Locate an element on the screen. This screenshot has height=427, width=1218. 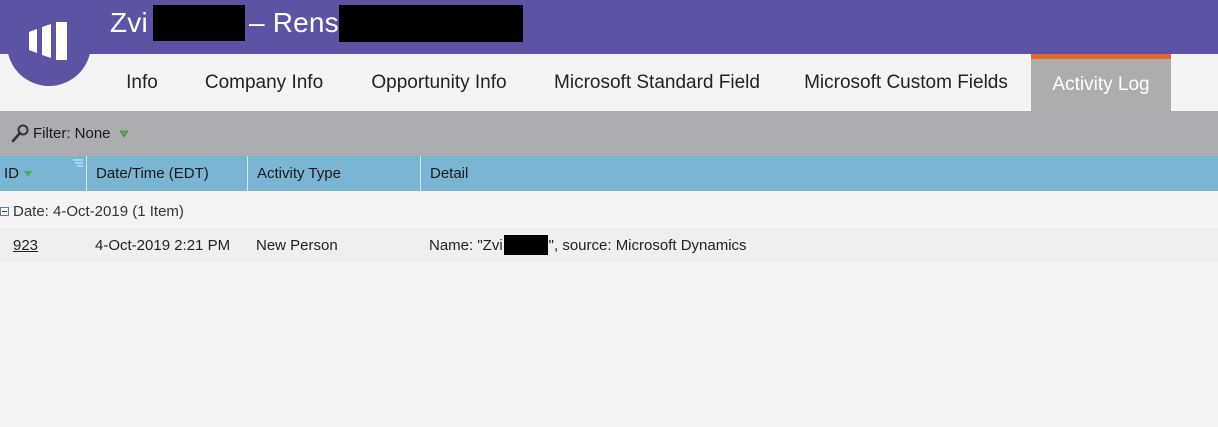
filter-button: Filter: None is located at coordinates (69, 134).